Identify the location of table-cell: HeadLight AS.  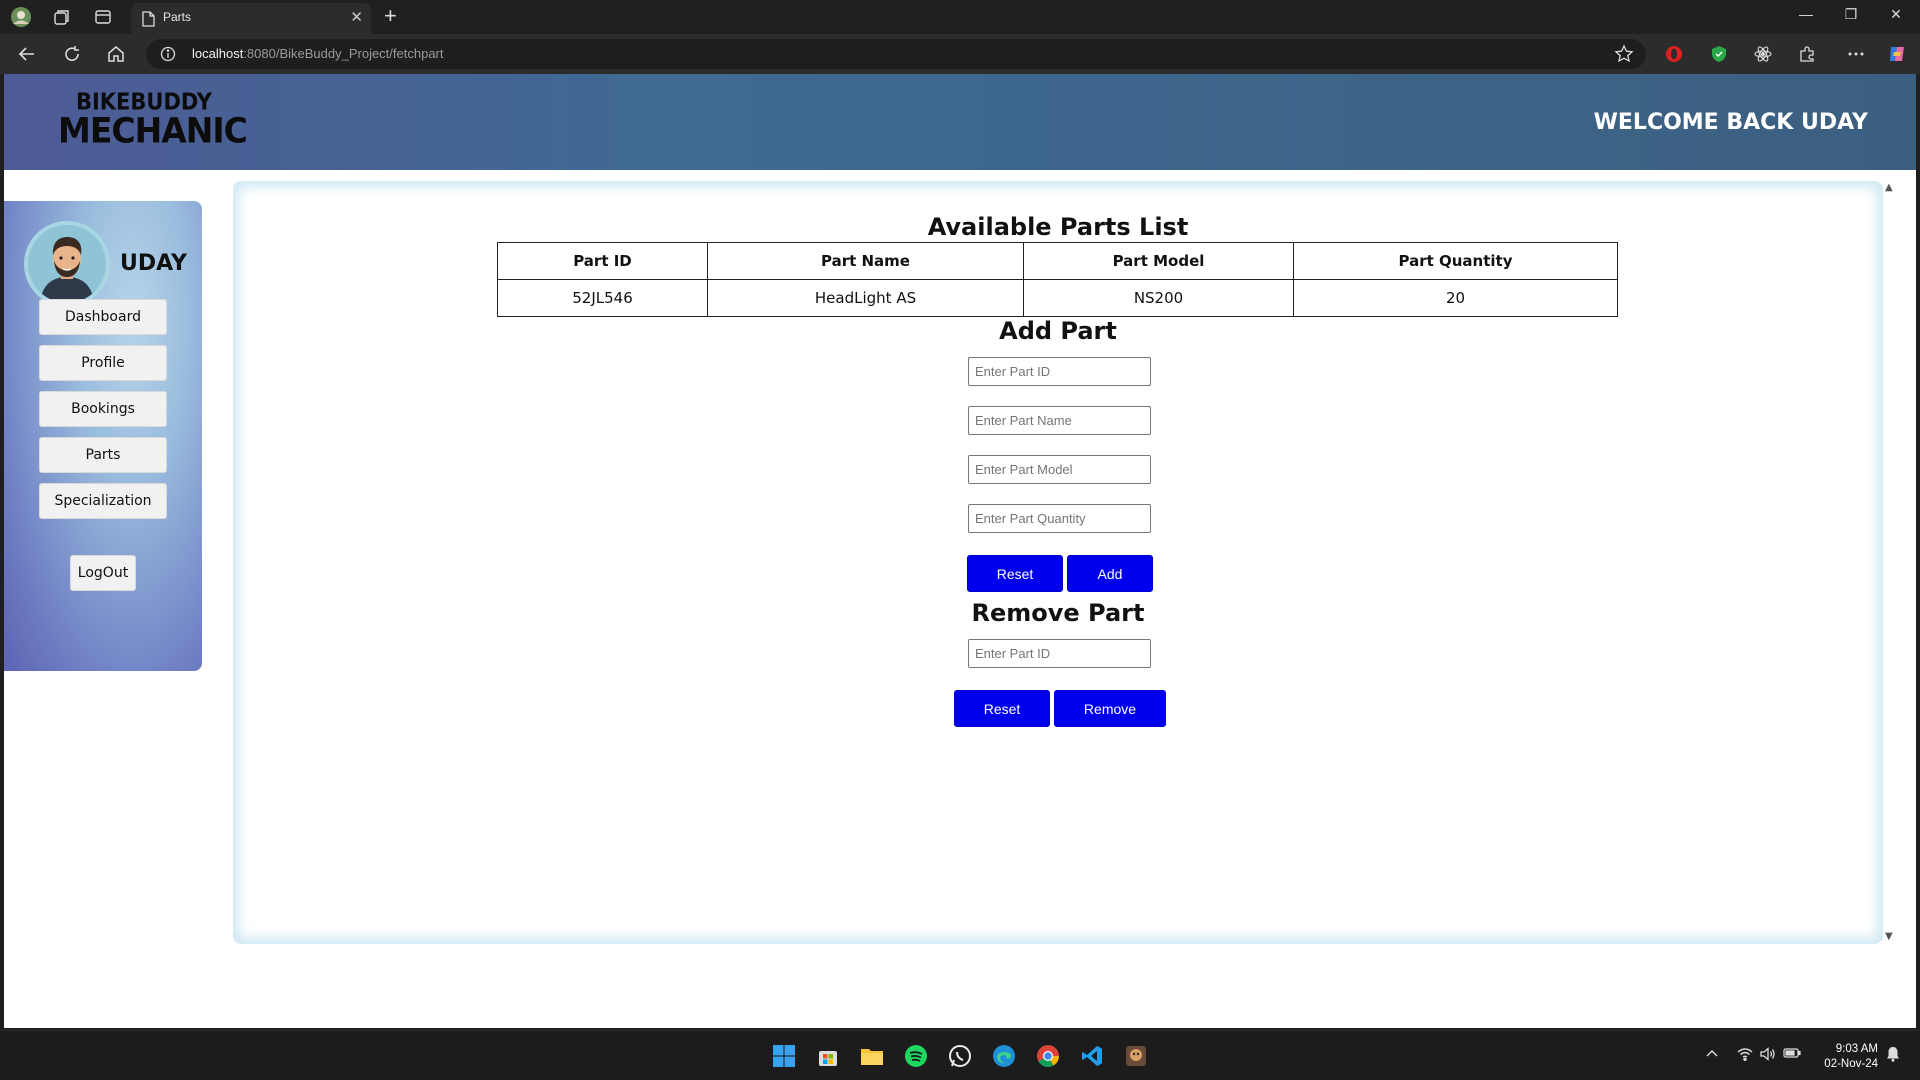
(865, 298).